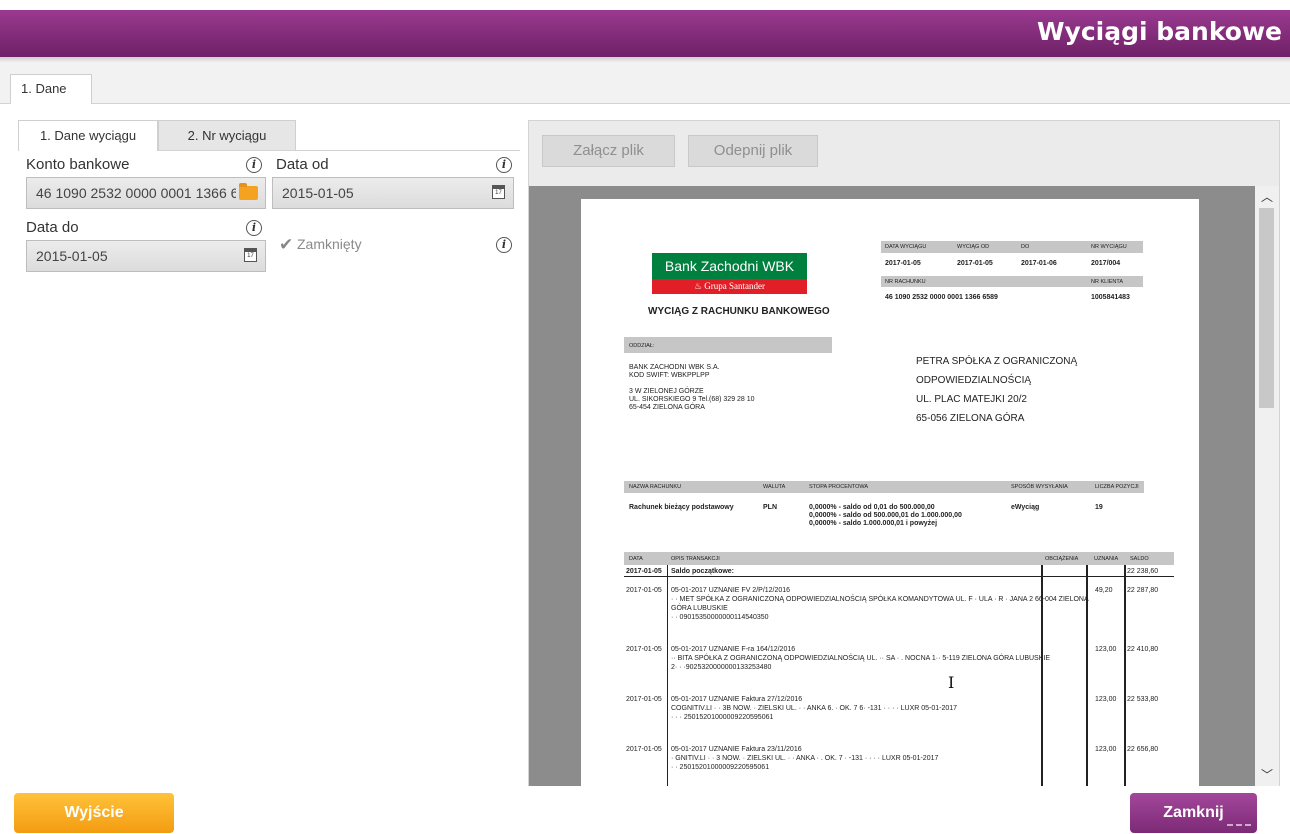 The image size is (1290, 834). What do you see at coordinates (720, 767) in the screenshot?
I see `tx-description-line: · · 25015201000009220595061` at bounding box center [720, 767].